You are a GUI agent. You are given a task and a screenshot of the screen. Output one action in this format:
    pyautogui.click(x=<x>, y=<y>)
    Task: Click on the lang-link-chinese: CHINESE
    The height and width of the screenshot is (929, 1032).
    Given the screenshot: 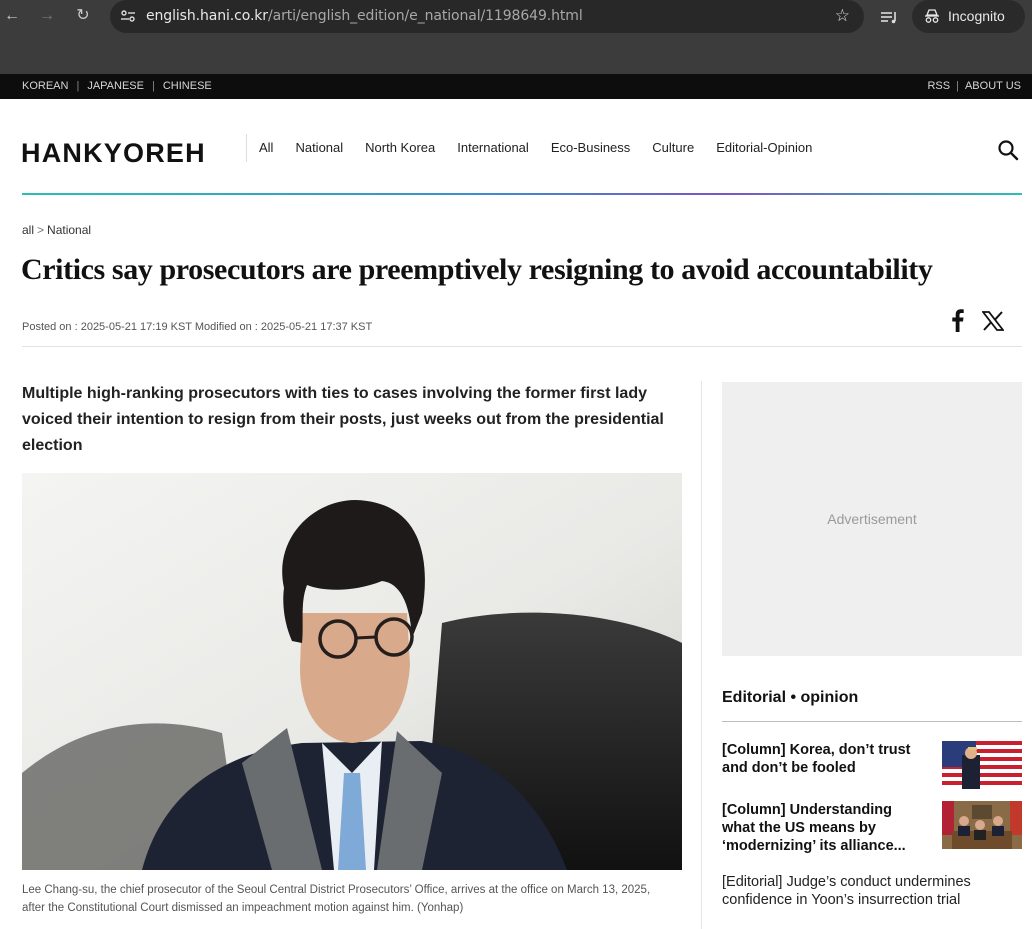 What is the action you would take?
    pyautogui.click(x=187, y=86)
    